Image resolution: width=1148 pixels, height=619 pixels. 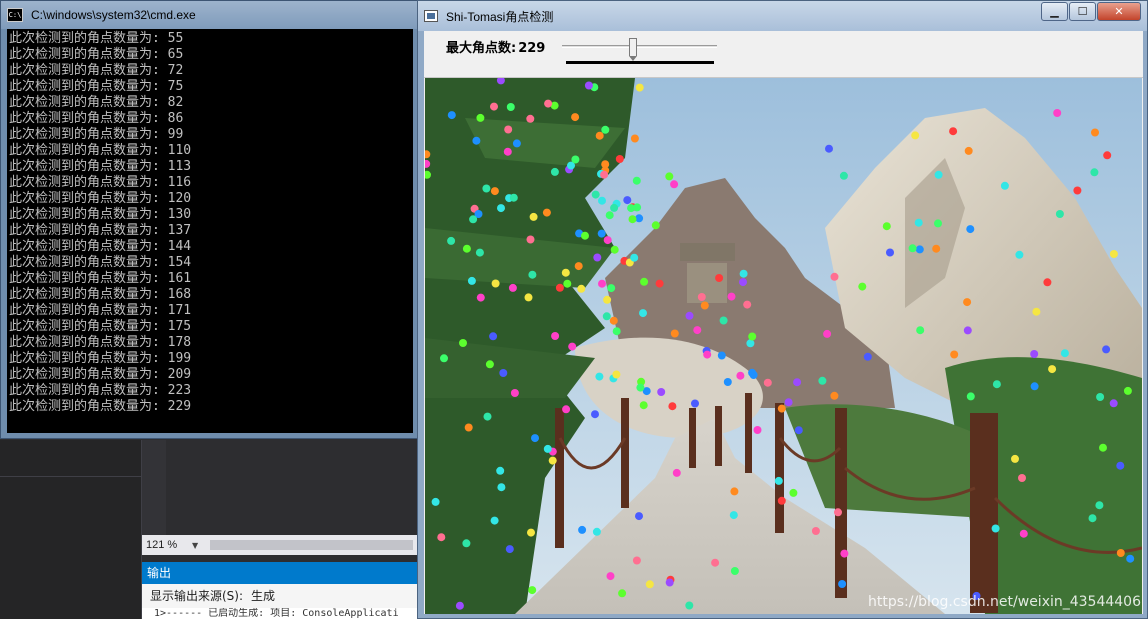 I want to click on output-source-bar: 显示输出来源(S): 生成, so click(x=279, y=596).